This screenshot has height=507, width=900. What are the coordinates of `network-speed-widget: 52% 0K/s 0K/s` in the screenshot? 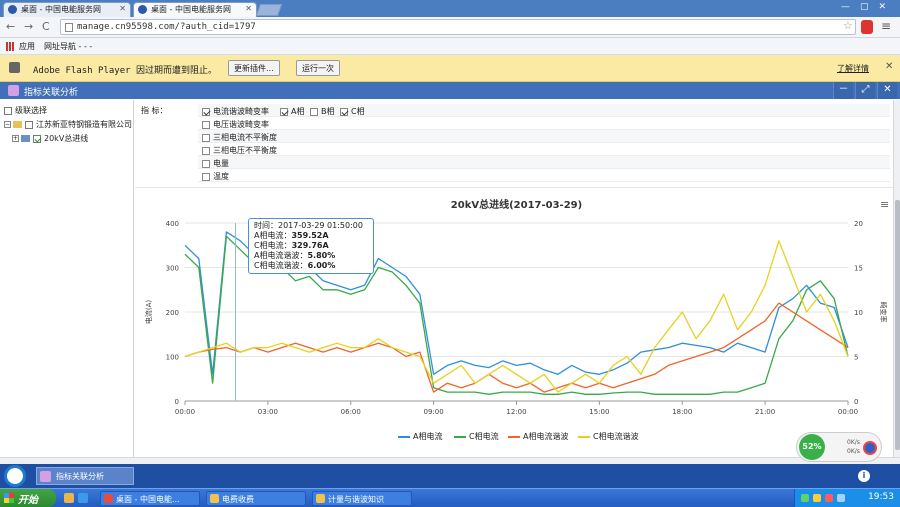 It's located at (839, 447).